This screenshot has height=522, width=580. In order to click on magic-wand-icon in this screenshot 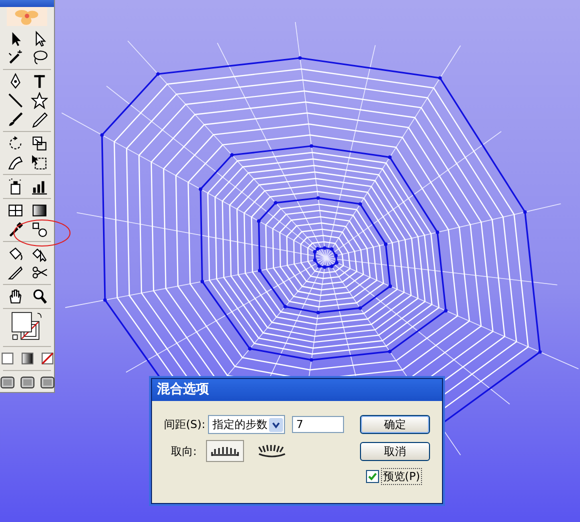, I will do `click(15, 57)`.